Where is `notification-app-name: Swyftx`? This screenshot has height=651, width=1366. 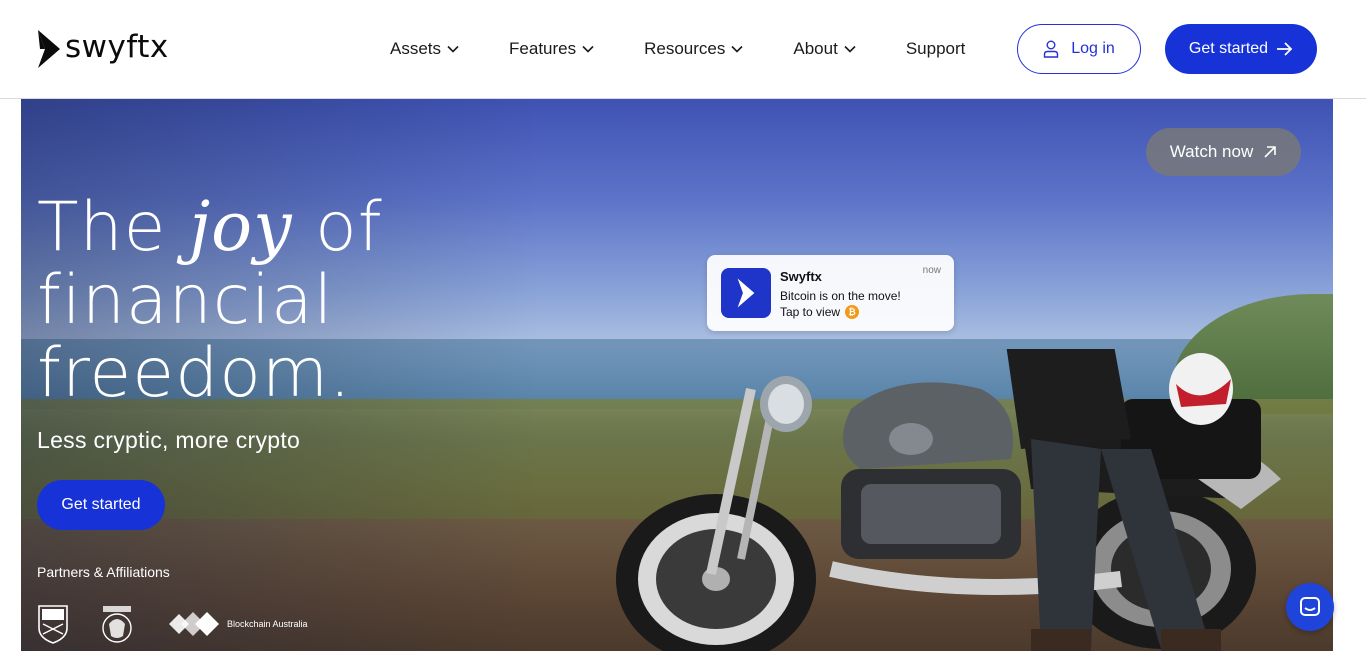 notification-app-name: Swyftx is located at coordinates (801, 276).